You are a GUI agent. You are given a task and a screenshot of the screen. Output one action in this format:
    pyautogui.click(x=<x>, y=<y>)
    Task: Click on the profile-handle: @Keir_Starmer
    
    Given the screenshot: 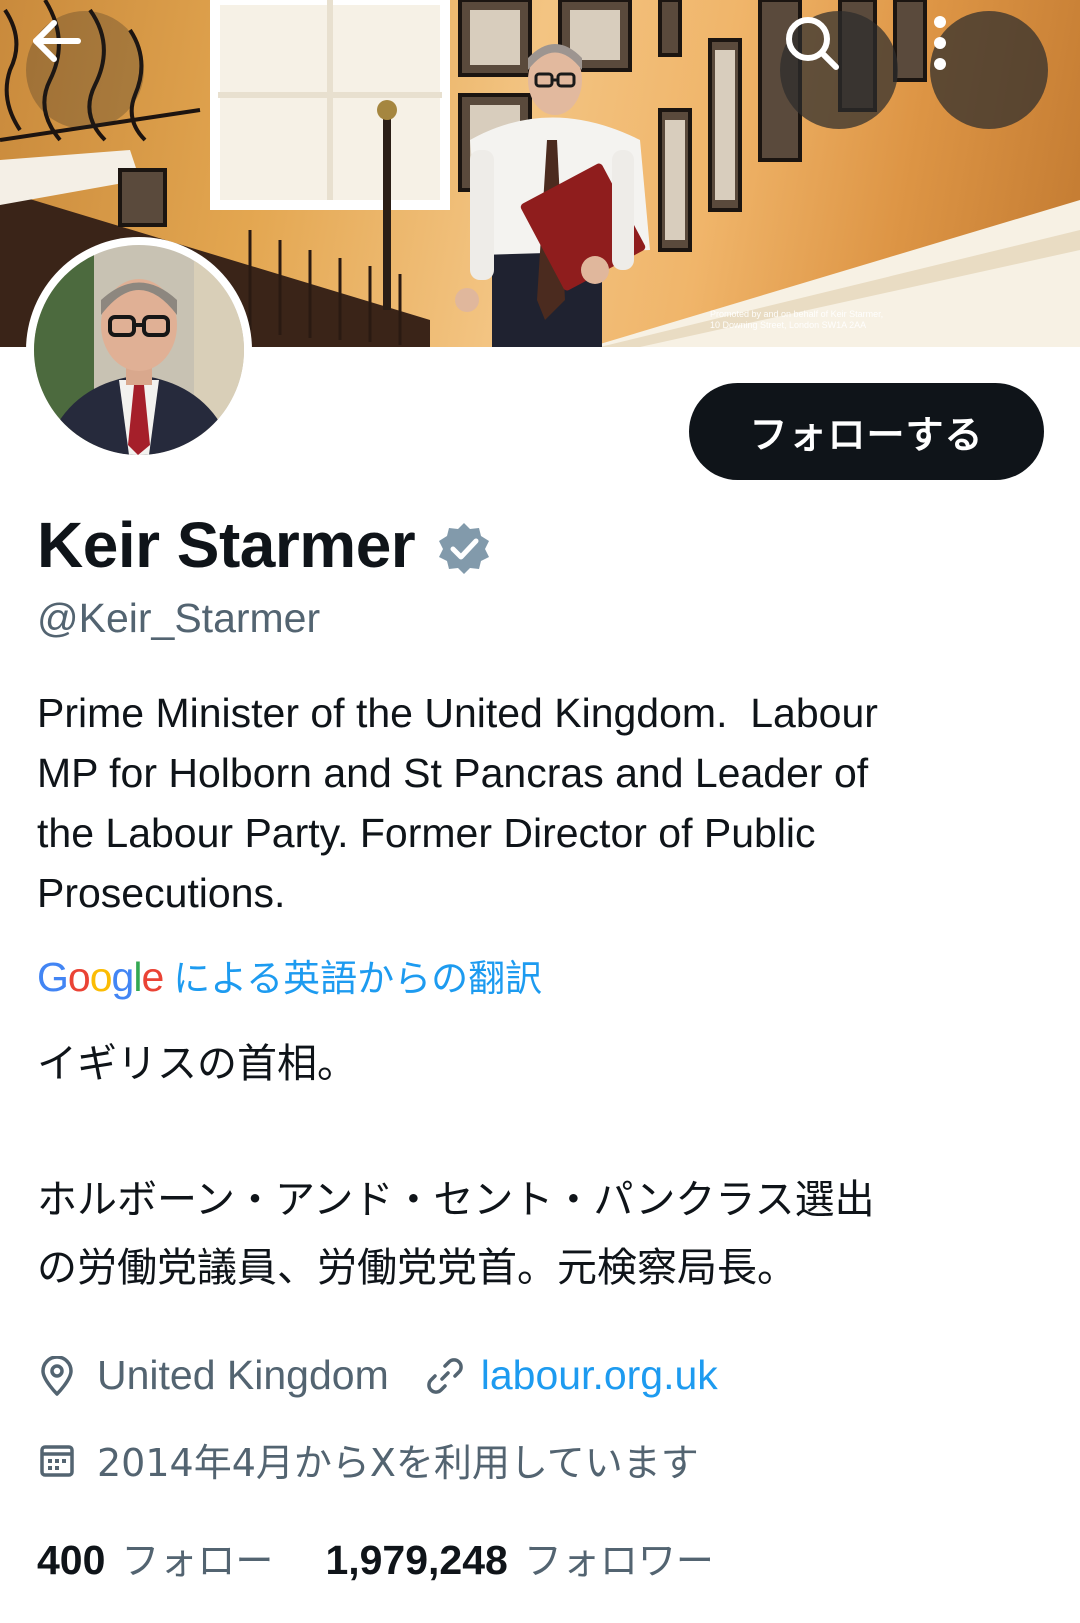 What is the action you would take?
    pyautogui.click(x=179, y=618)
    